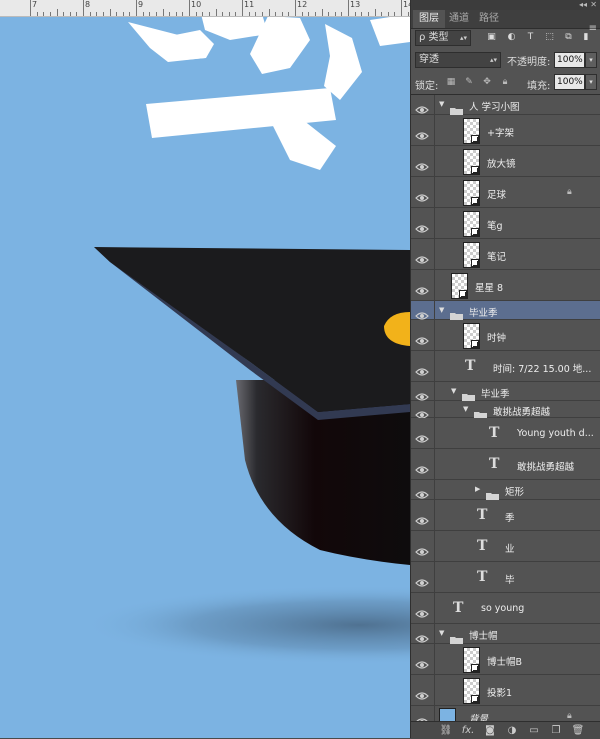 The image size is (600, 739). I want to click on new-group-icon: ▭, so click(534, 730).